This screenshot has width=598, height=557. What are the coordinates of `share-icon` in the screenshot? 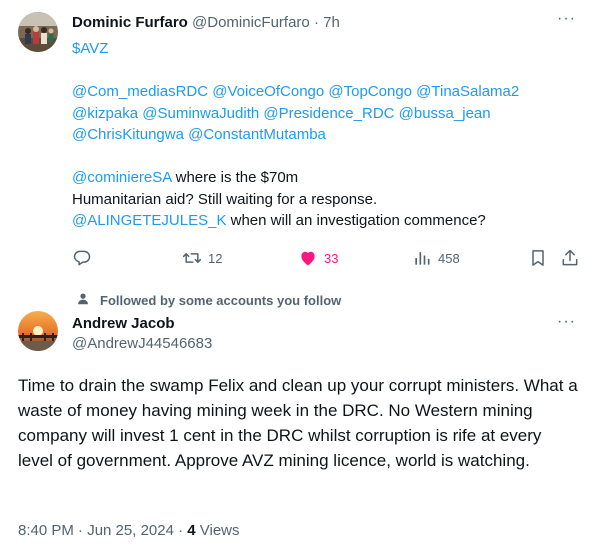 It's located at (570, 258).